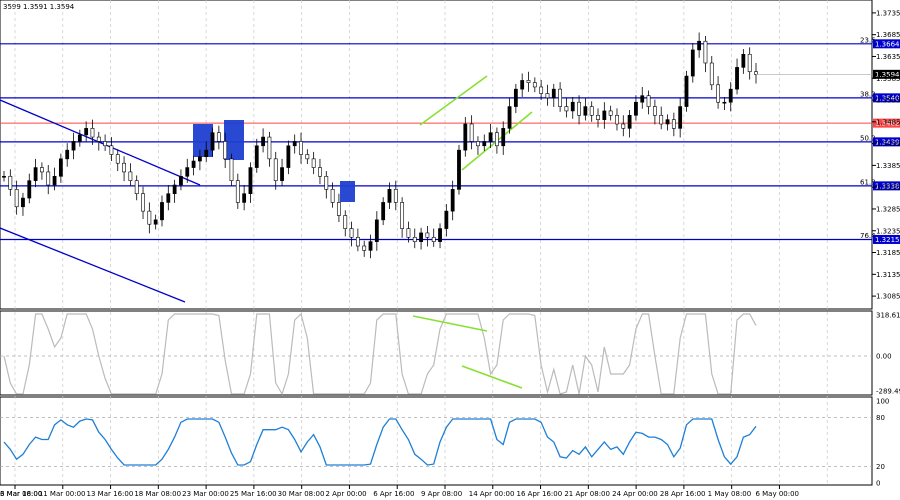 The width and height of the screenshot is (900, 500). Describe the element at coordinates (880, 467) in the screenshot. I see `rsi-axis-label: 20` at that location.